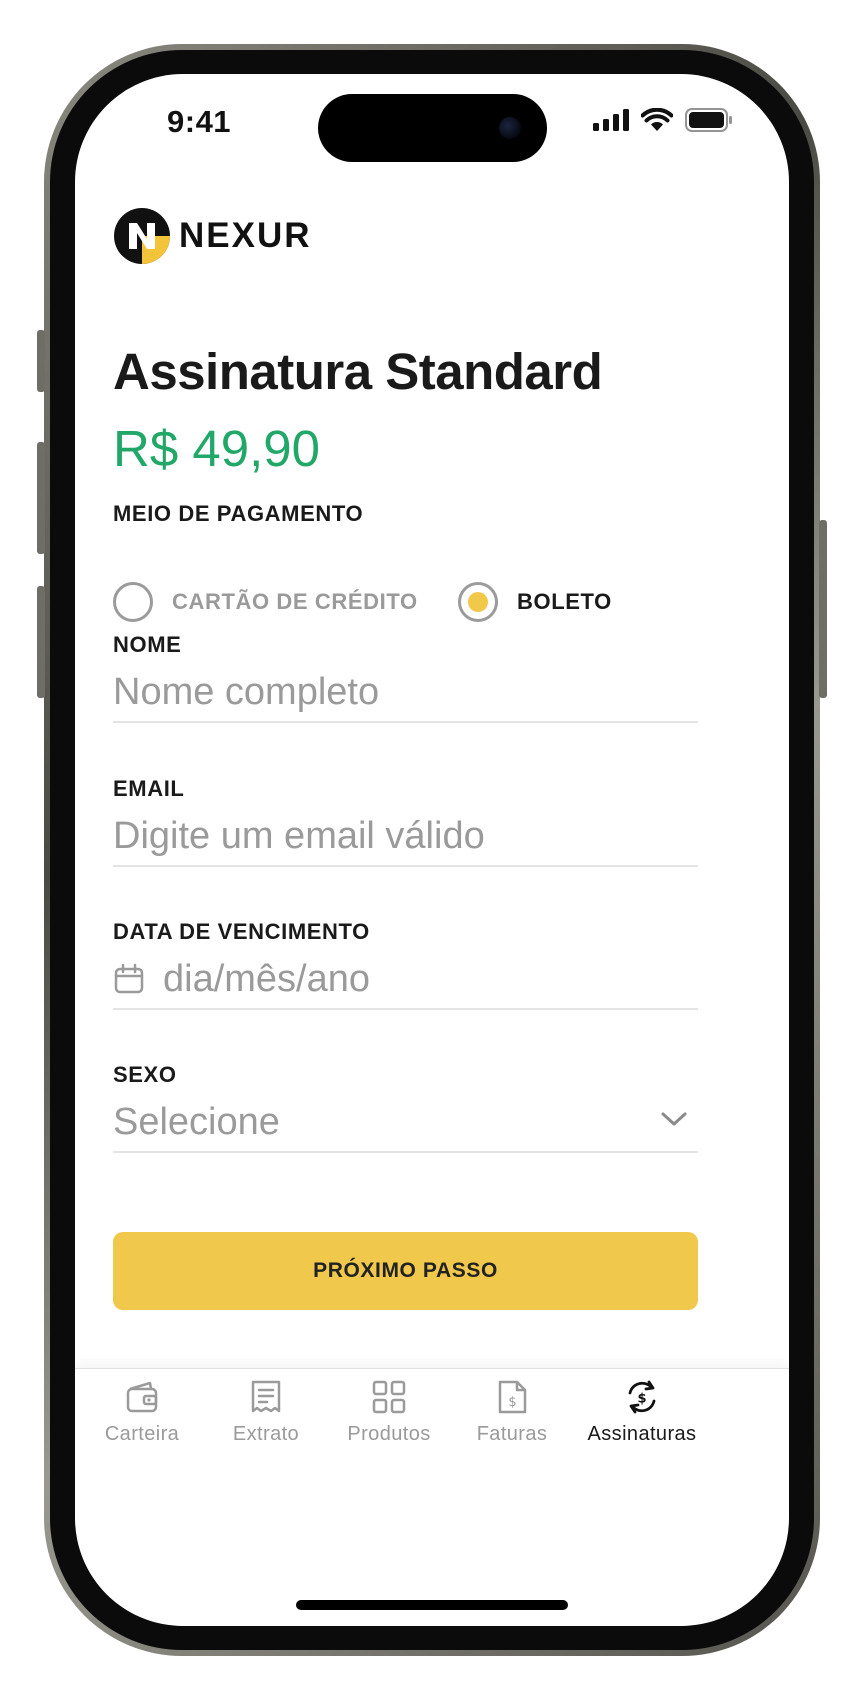 The image size is (863, 1700). I want to click on due-date-placeholder: dia/mês/ano, so click(267, 978).